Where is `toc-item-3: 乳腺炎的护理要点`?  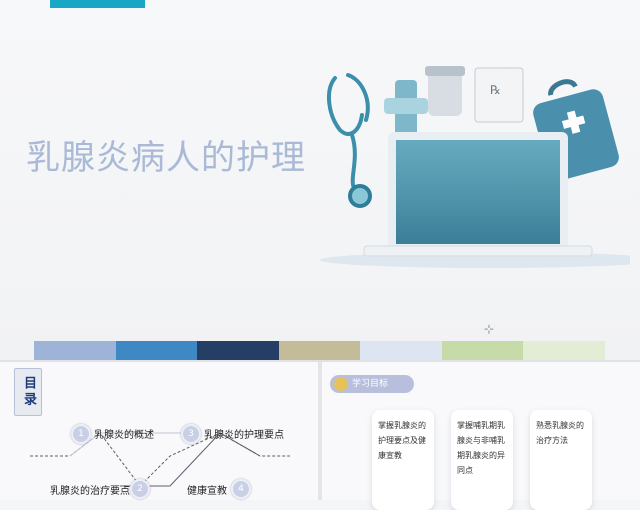 toc-item-3: 乳腺炎的护理要点 is located at coordinates (244, 433).